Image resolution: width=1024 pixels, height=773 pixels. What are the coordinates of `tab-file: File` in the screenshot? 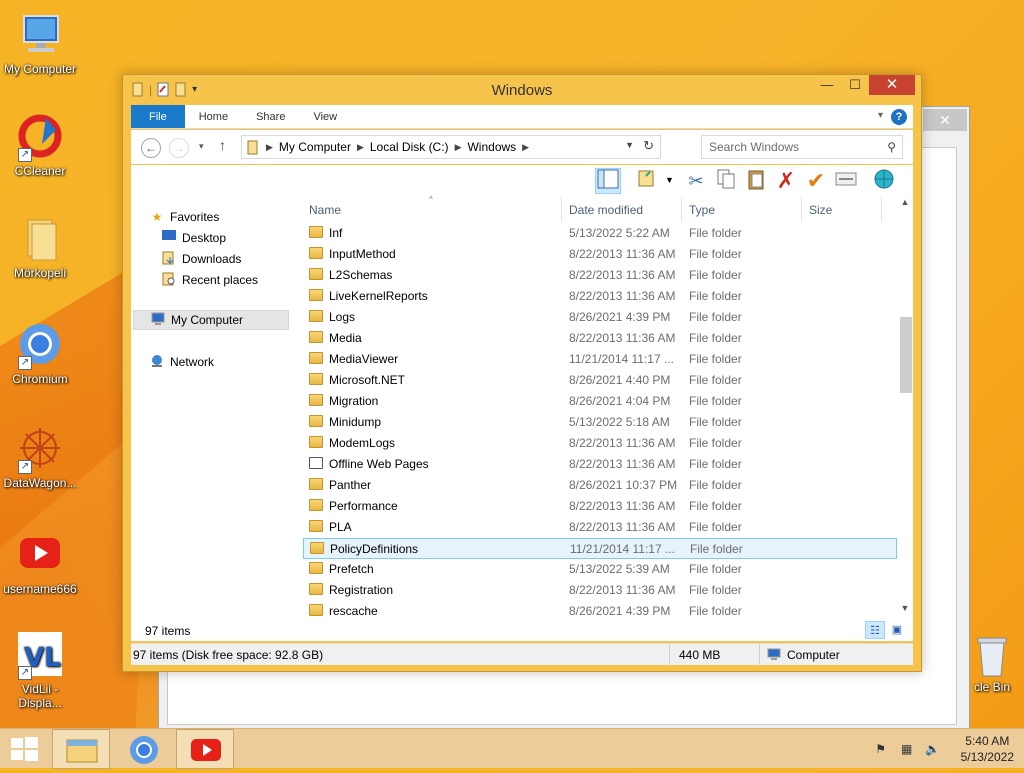 It's located at (158, 116).